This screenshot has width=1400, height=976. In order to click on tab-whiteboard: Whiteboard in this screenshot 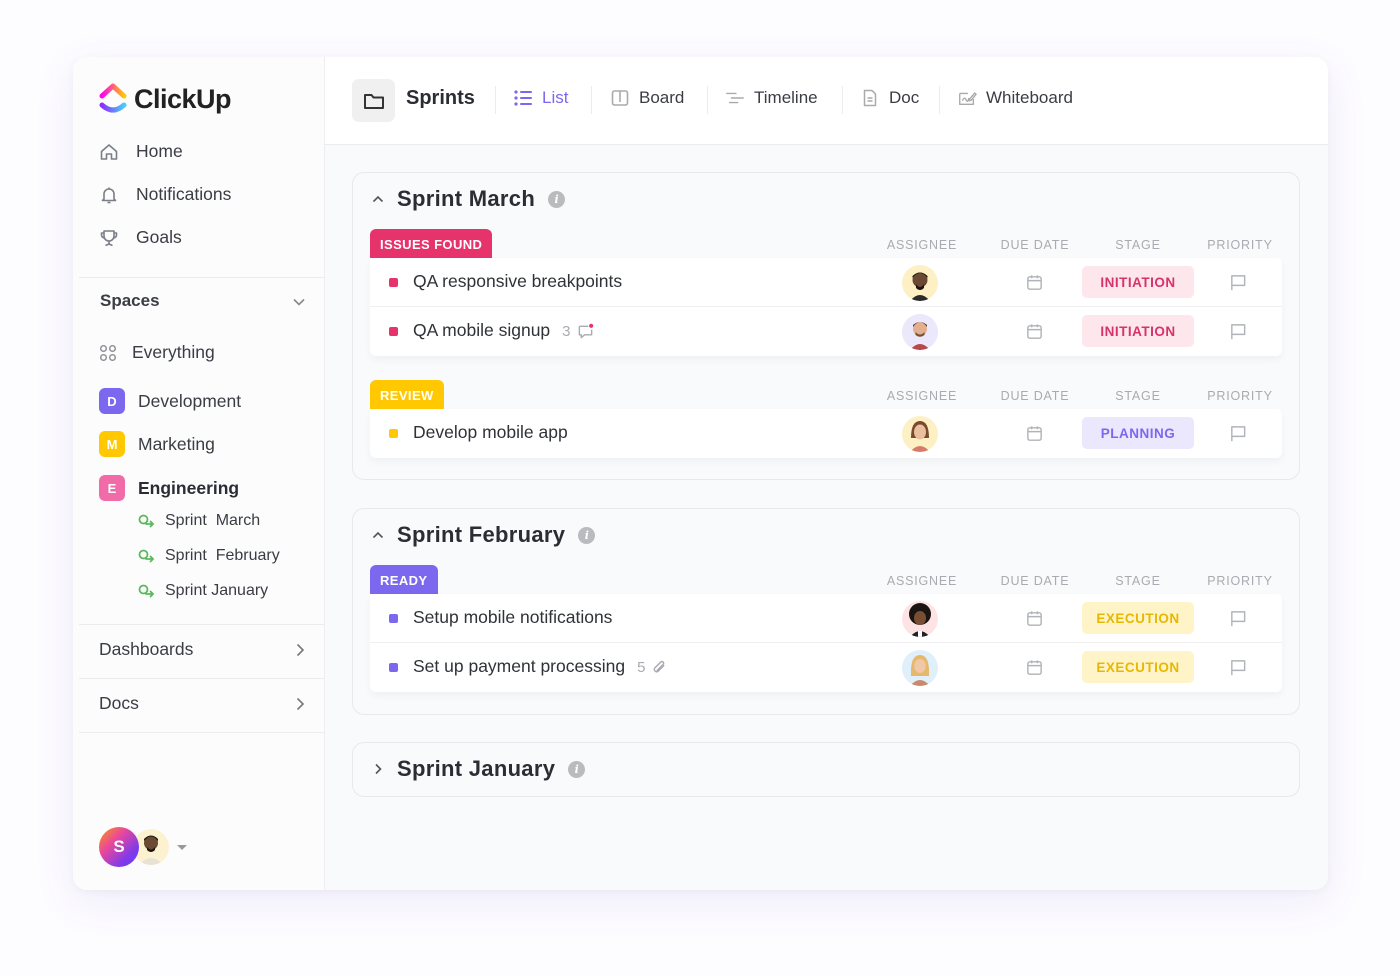, I will do `click(1015, 98)`.